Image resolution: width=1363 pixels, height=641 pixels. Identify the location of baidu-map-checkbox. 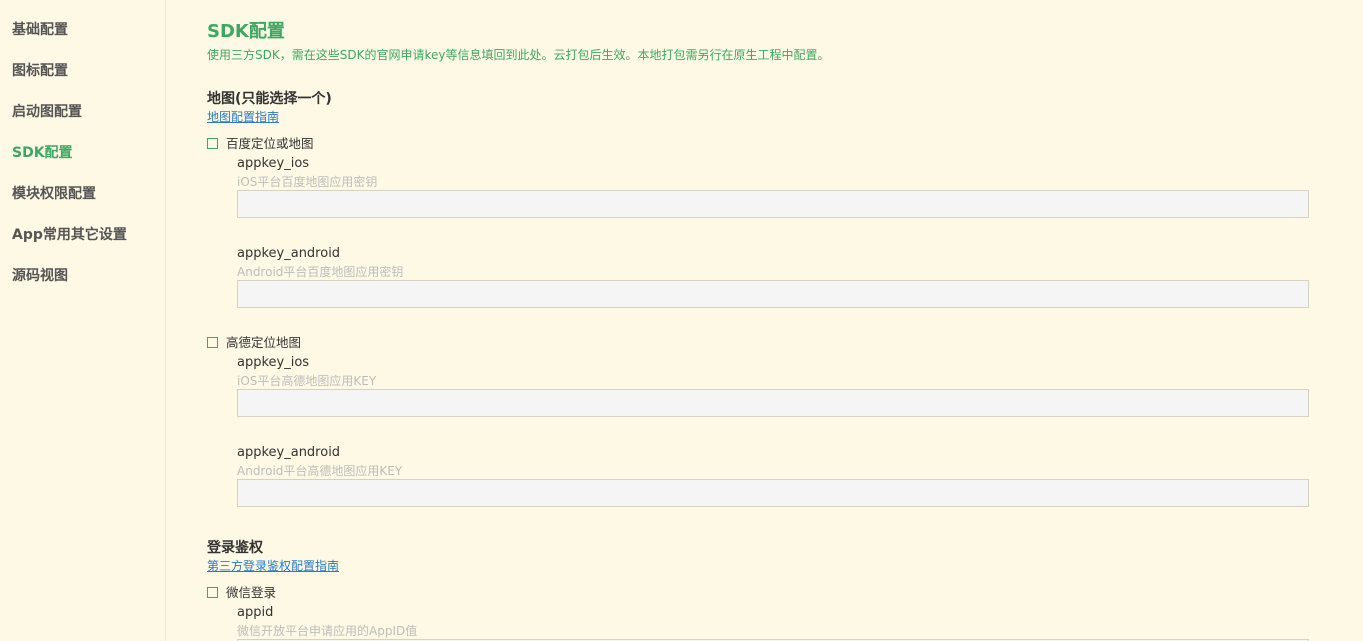
(212, 143).